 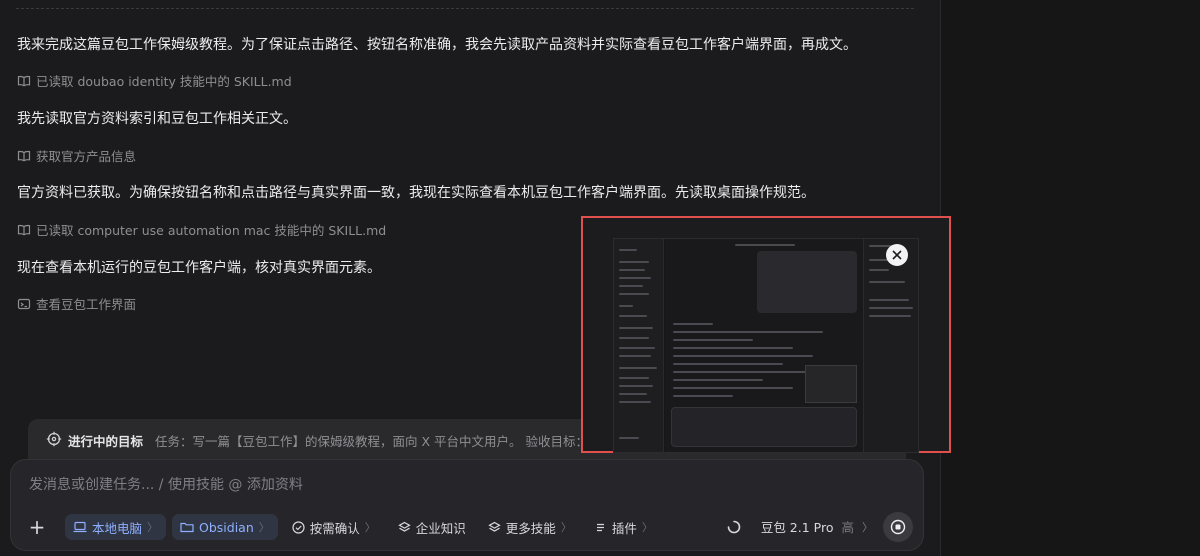 What do you see at coordinates (440, 528) in the screenshot?
I see `enterprise-knowledge-label: 企业知识` at bounding box center [440, 528].